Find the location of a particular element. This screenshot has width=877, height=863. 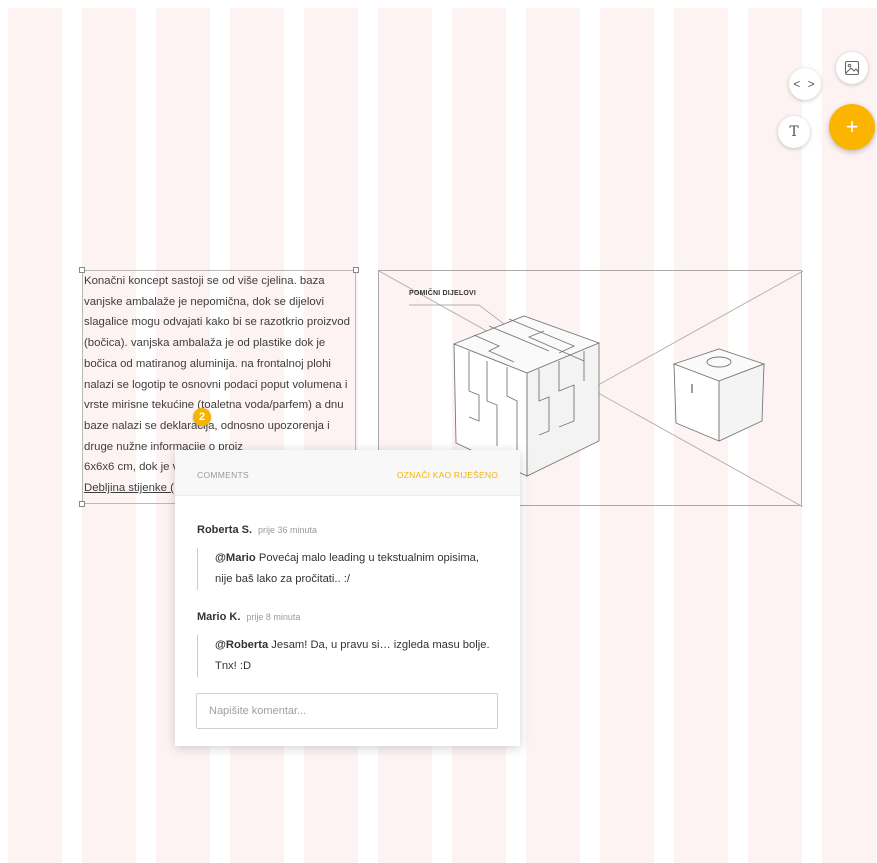

add-text-button: T is located at coordinates (794, 132).